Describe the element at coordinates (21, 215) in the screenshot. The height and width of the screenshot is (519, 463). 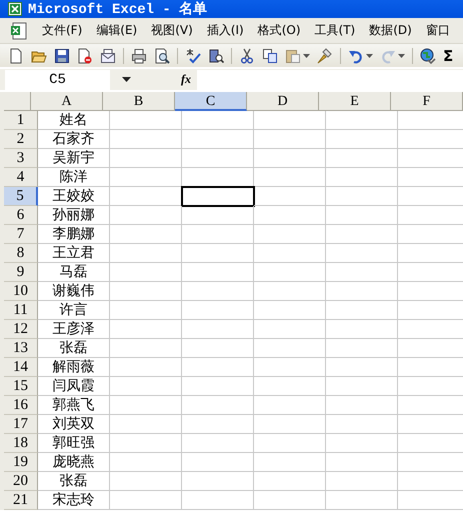
I see `row-header: 6` at that location.